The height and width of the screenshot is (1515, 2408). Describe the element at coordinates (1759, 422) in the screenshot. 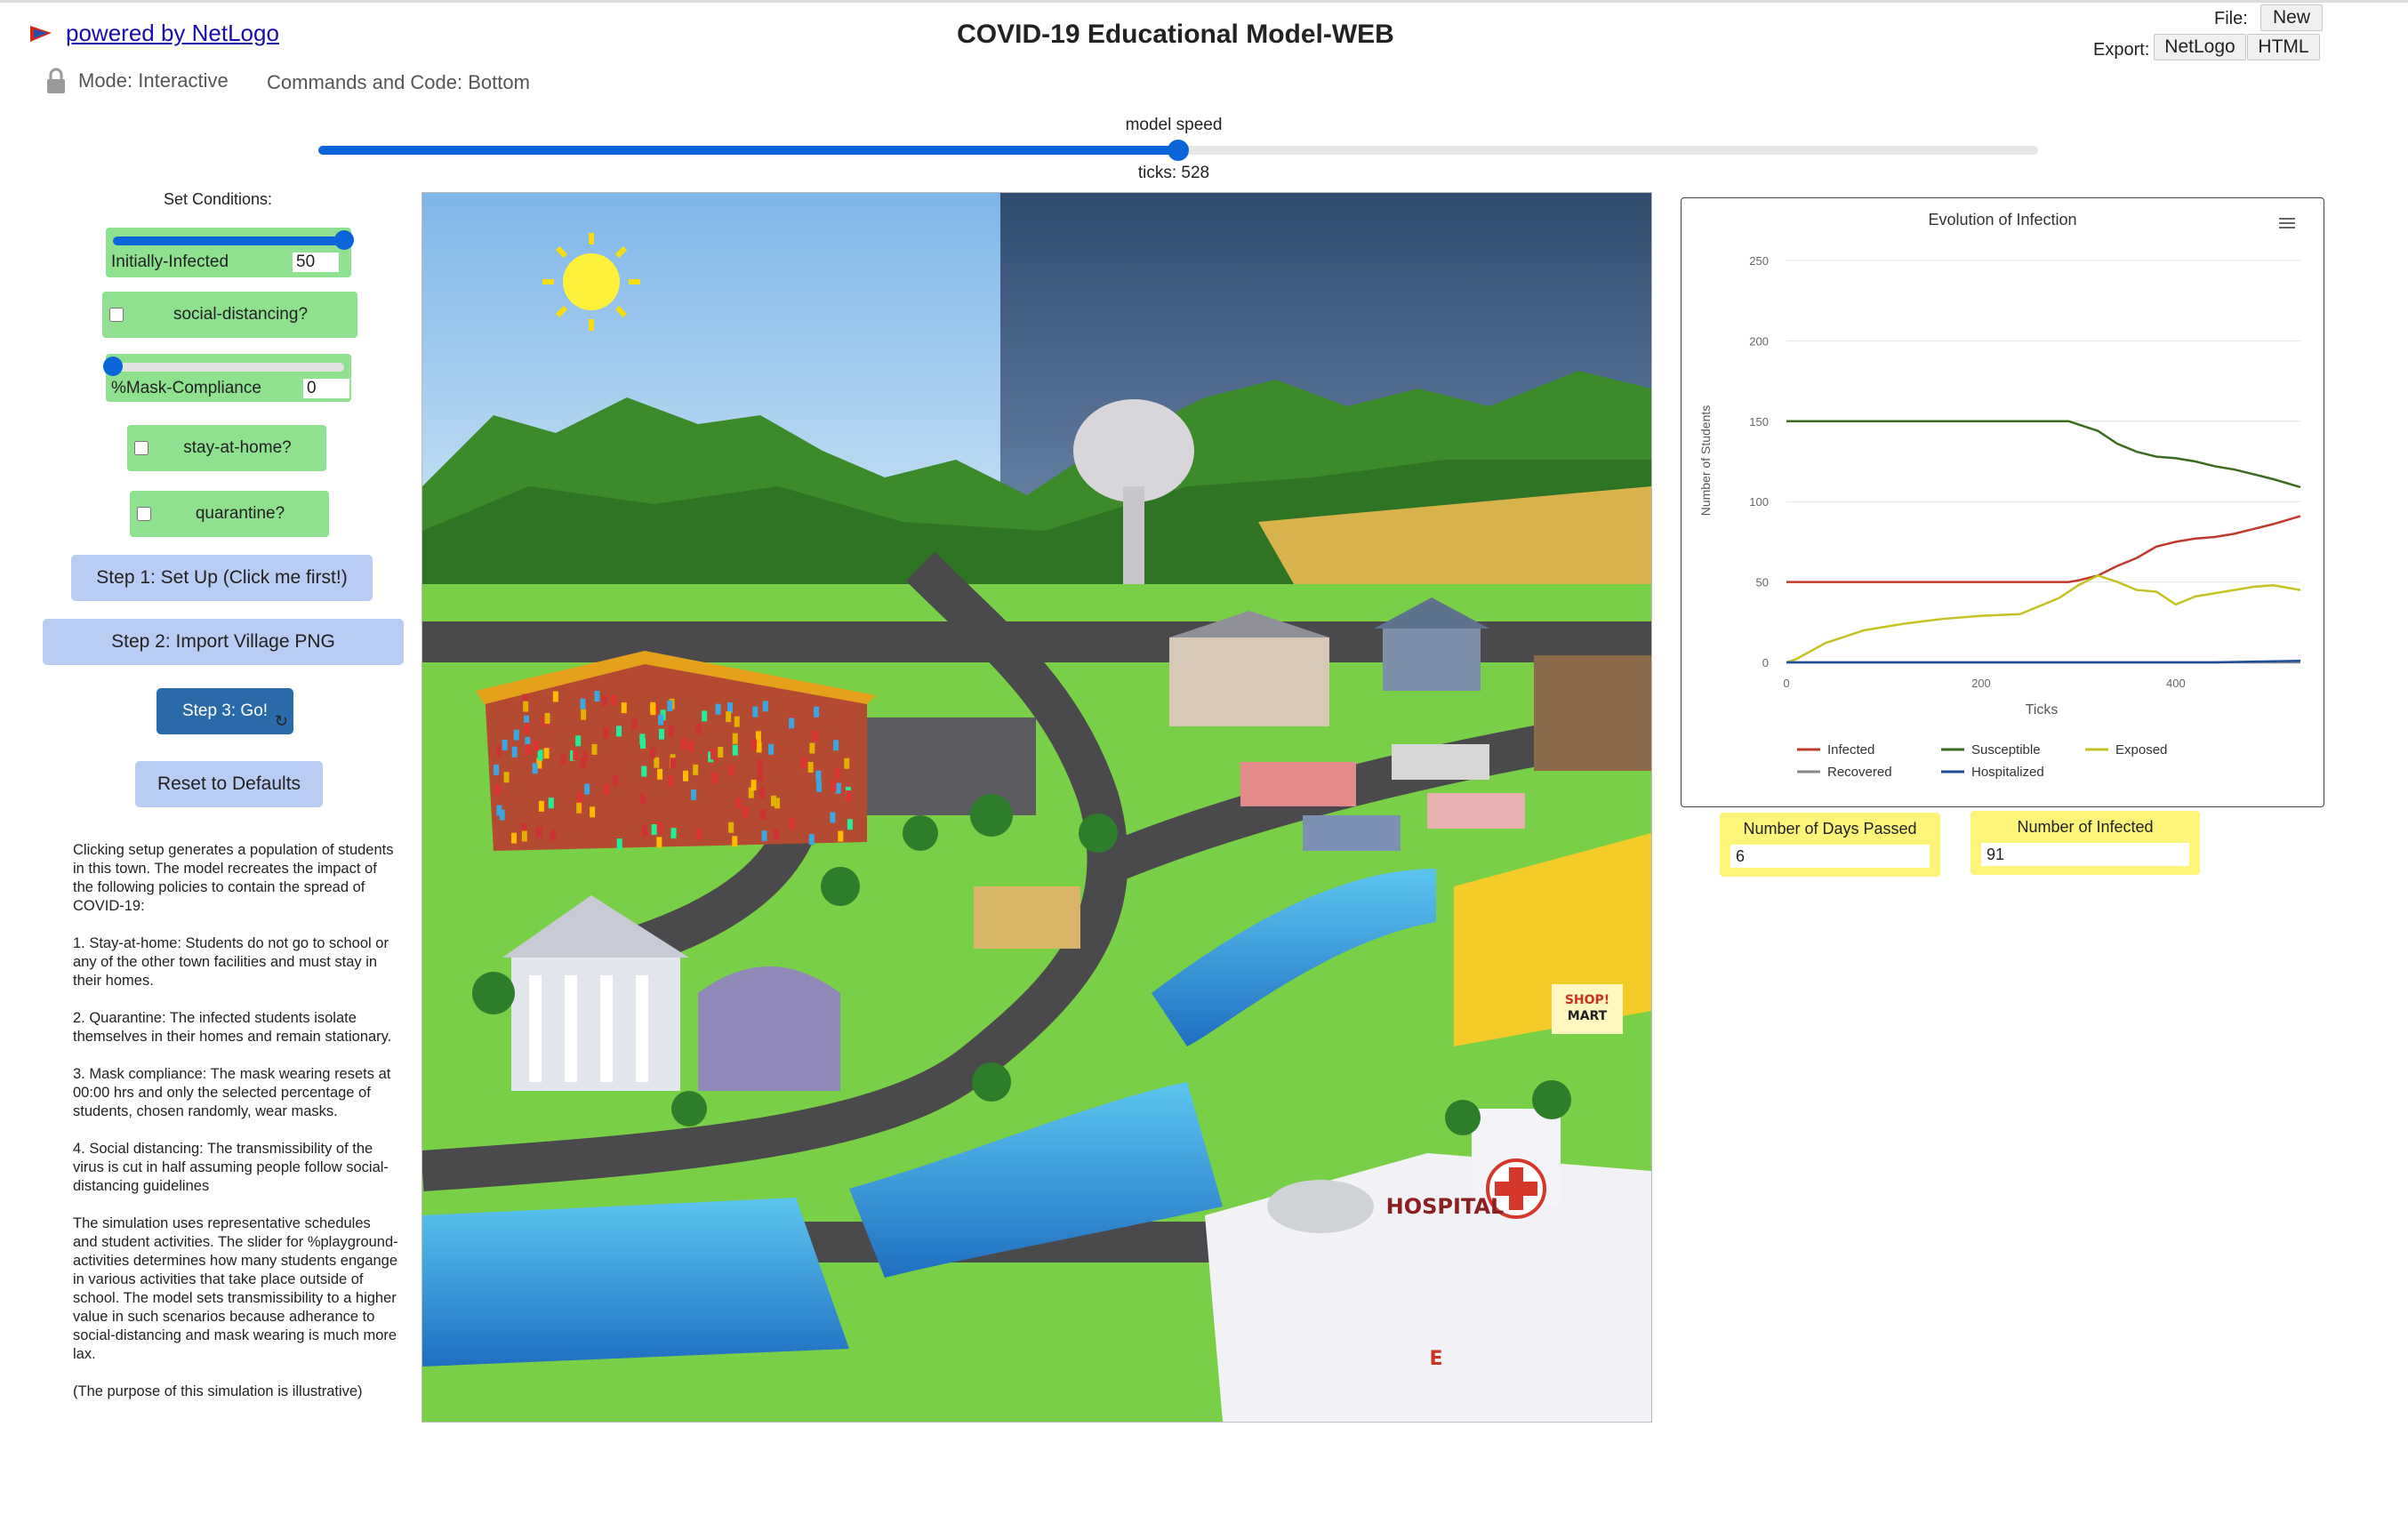

I see `y-tick-label: 150` at that location.